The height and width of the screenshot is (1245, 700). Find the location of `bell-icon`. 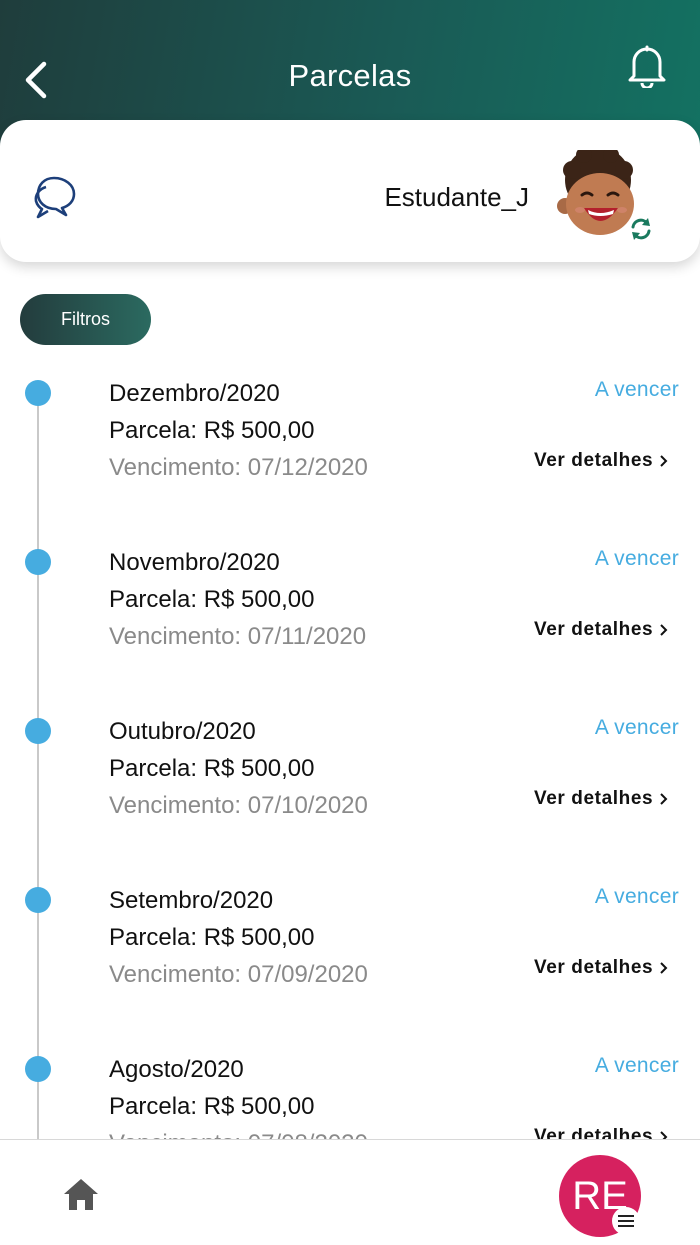

bell-icon is located at coordinates (647, 67).